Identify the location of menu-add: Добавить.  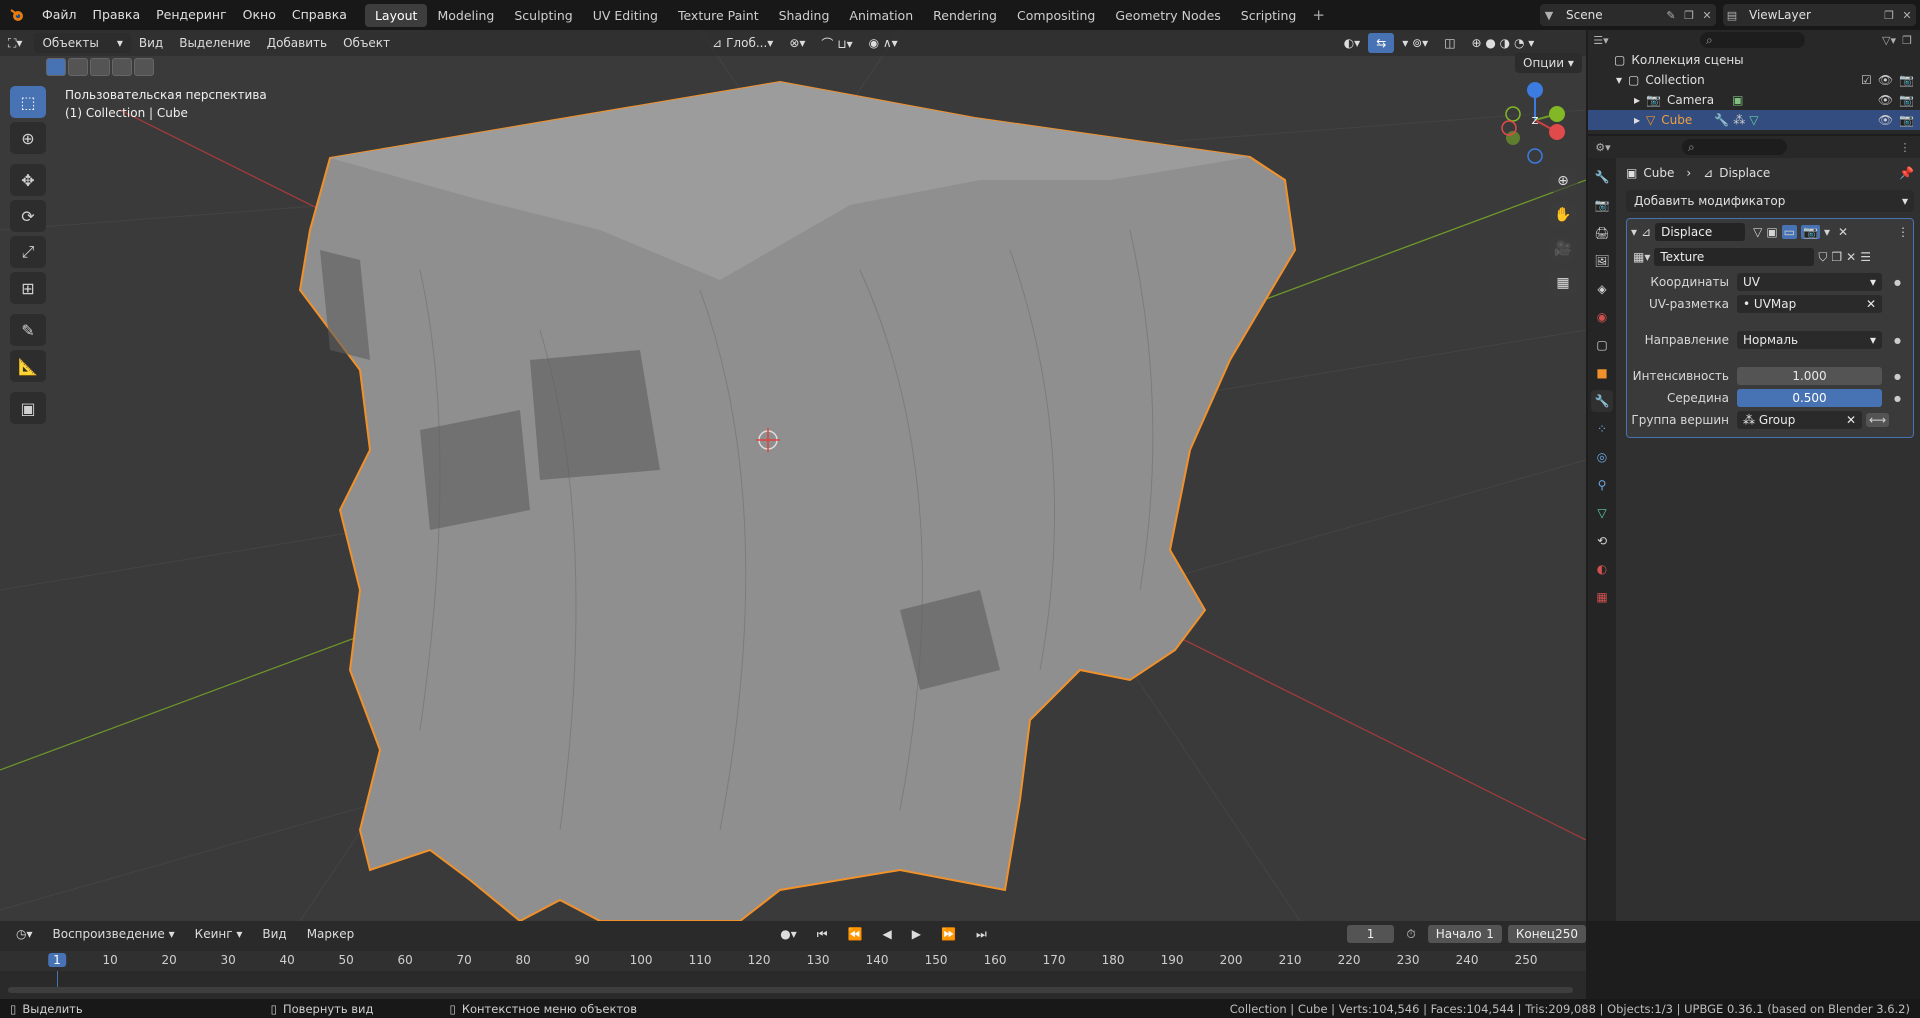
(297, 43).